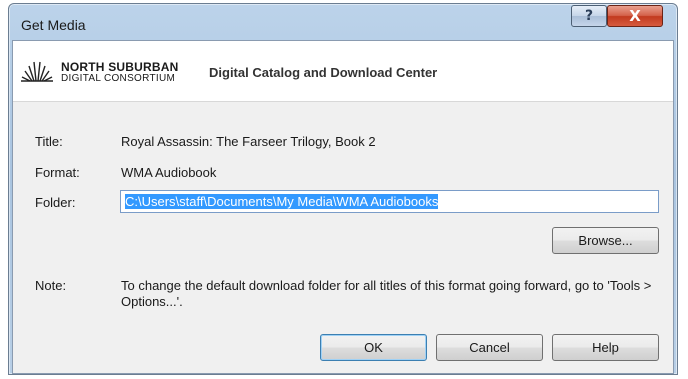  I want to click on ok-button: OK, so click(373, 347).